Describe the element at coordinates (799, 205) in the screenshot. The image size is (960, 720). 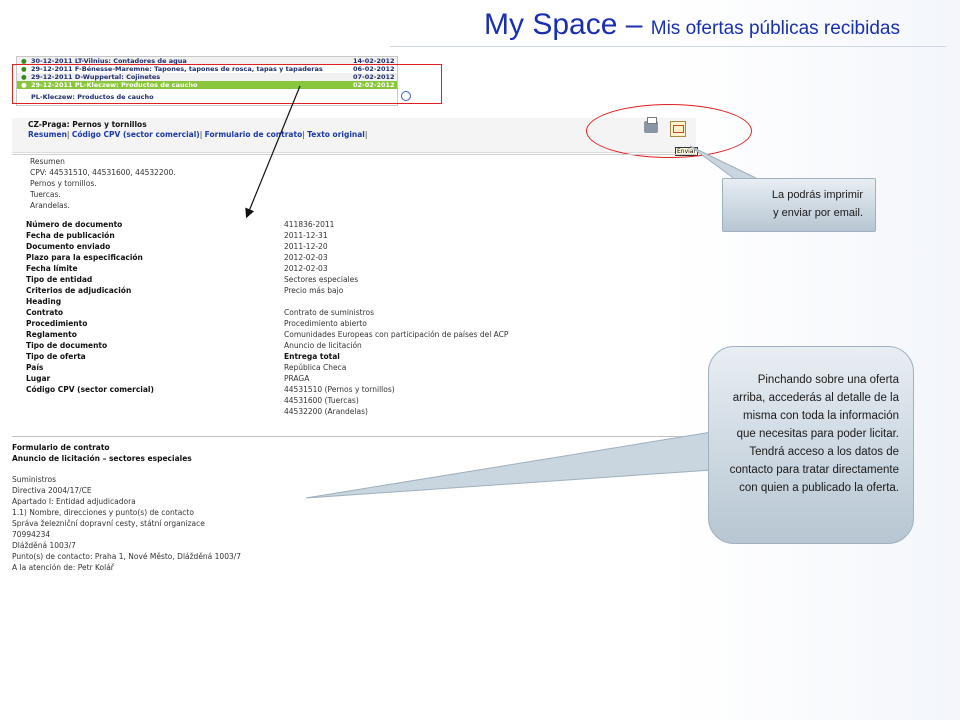
I see `callout-print-email: La podrás imprimir y enviar por email.` at that location.